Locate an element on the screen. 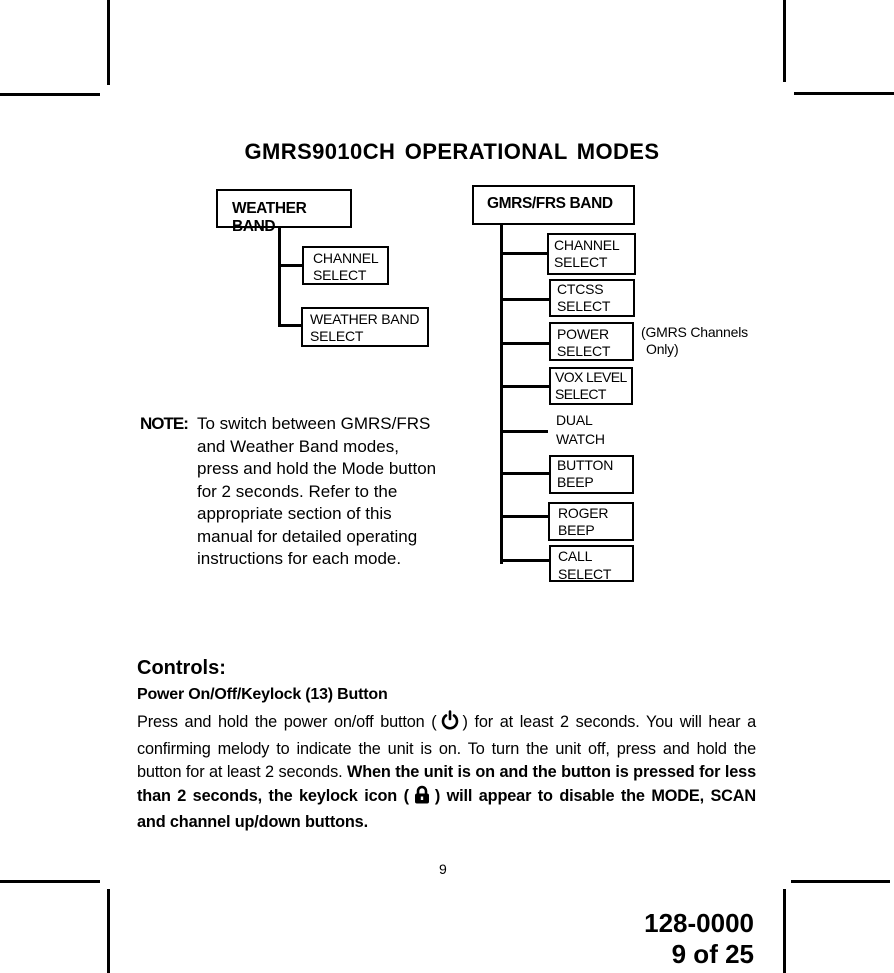 Image resolution: width=894 pixels, height=973 pixels. gmrs-item-line1: CTCSS is located at coordinates (580, 289).